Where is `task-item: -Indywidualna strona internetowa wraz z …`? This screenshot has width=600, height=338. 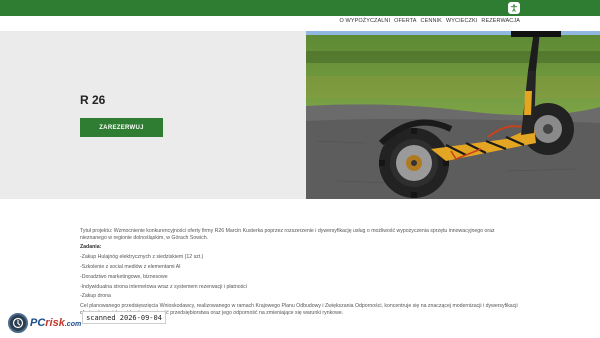
task-item: -Indywidualna strona internetowa wraz z … is located at coordinates (163, 286).